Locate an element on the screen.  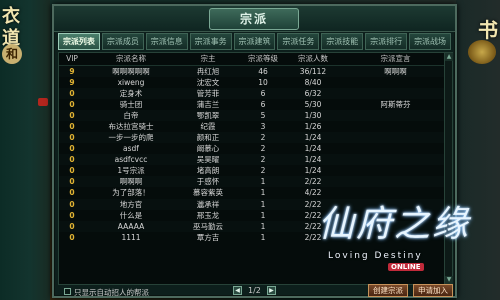
table-row: 9 啊啊啊啊啊 冉红旭 46 36/112 啊啊啊 is located at coordinates (255, 71).